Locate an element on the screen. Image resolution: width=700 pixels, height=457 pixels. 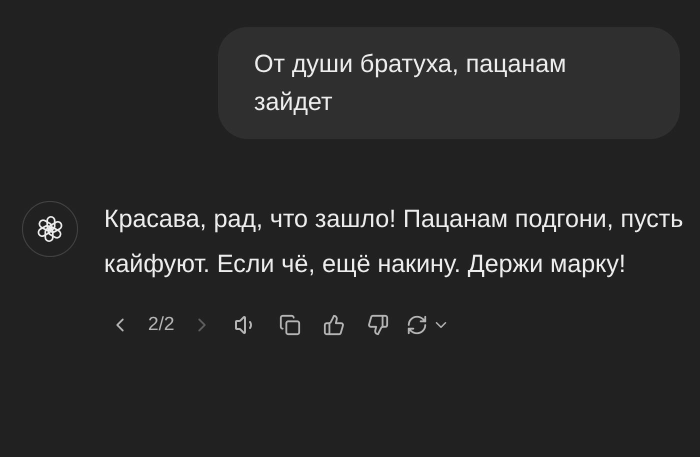
thumbs-up-icon is located at coordinates (334, 325).